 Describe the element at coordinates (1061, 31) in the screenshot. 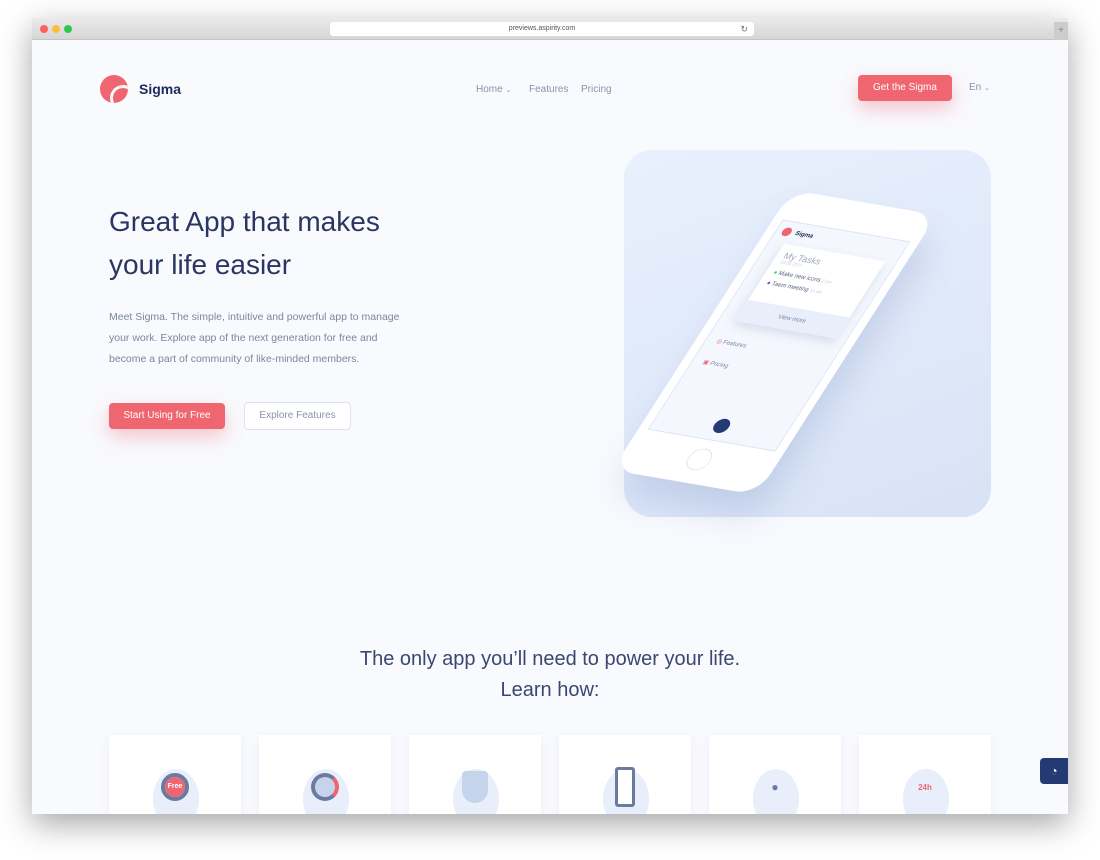

I see `new-tab-button: +` at that location.